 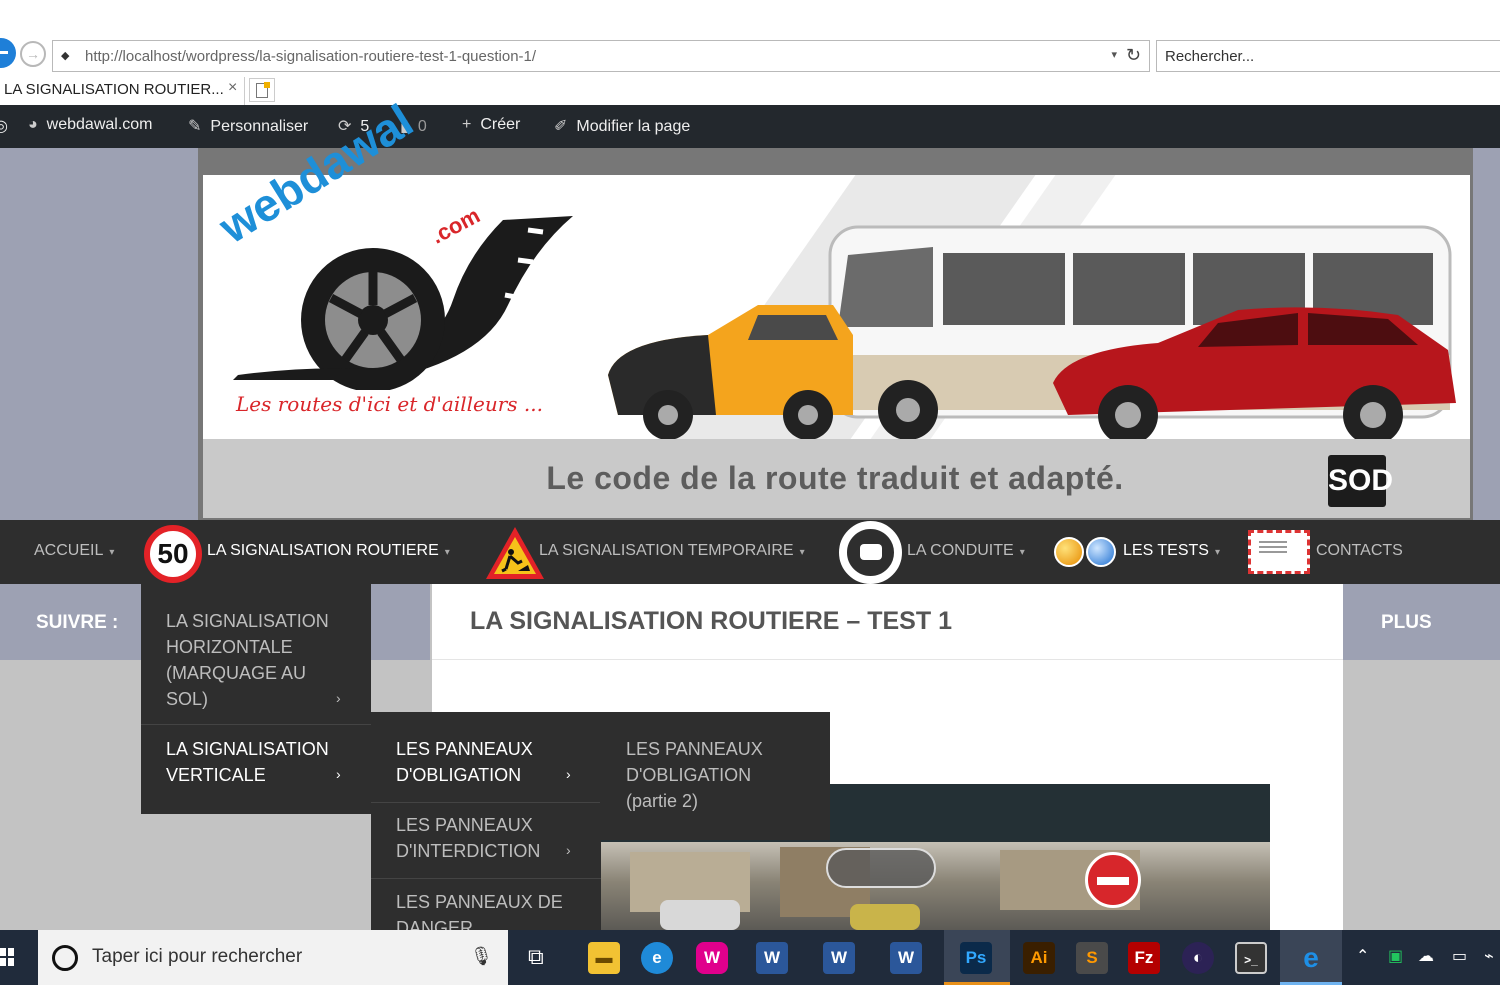 I want to click on forward-arrow-icon: →, so click(x=33, y=54).